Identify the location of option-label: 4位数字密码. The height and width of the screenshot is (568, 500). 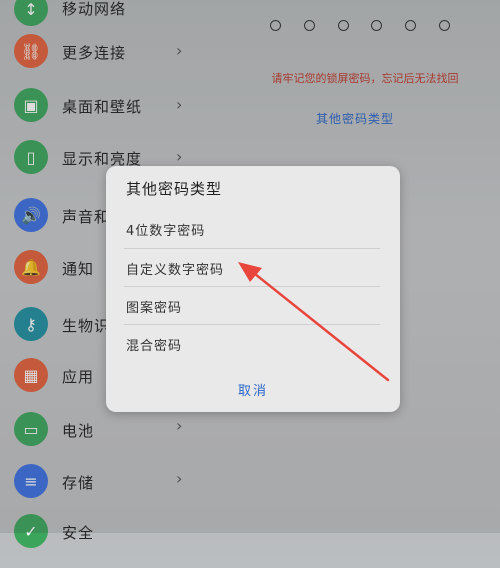
(166, 231).